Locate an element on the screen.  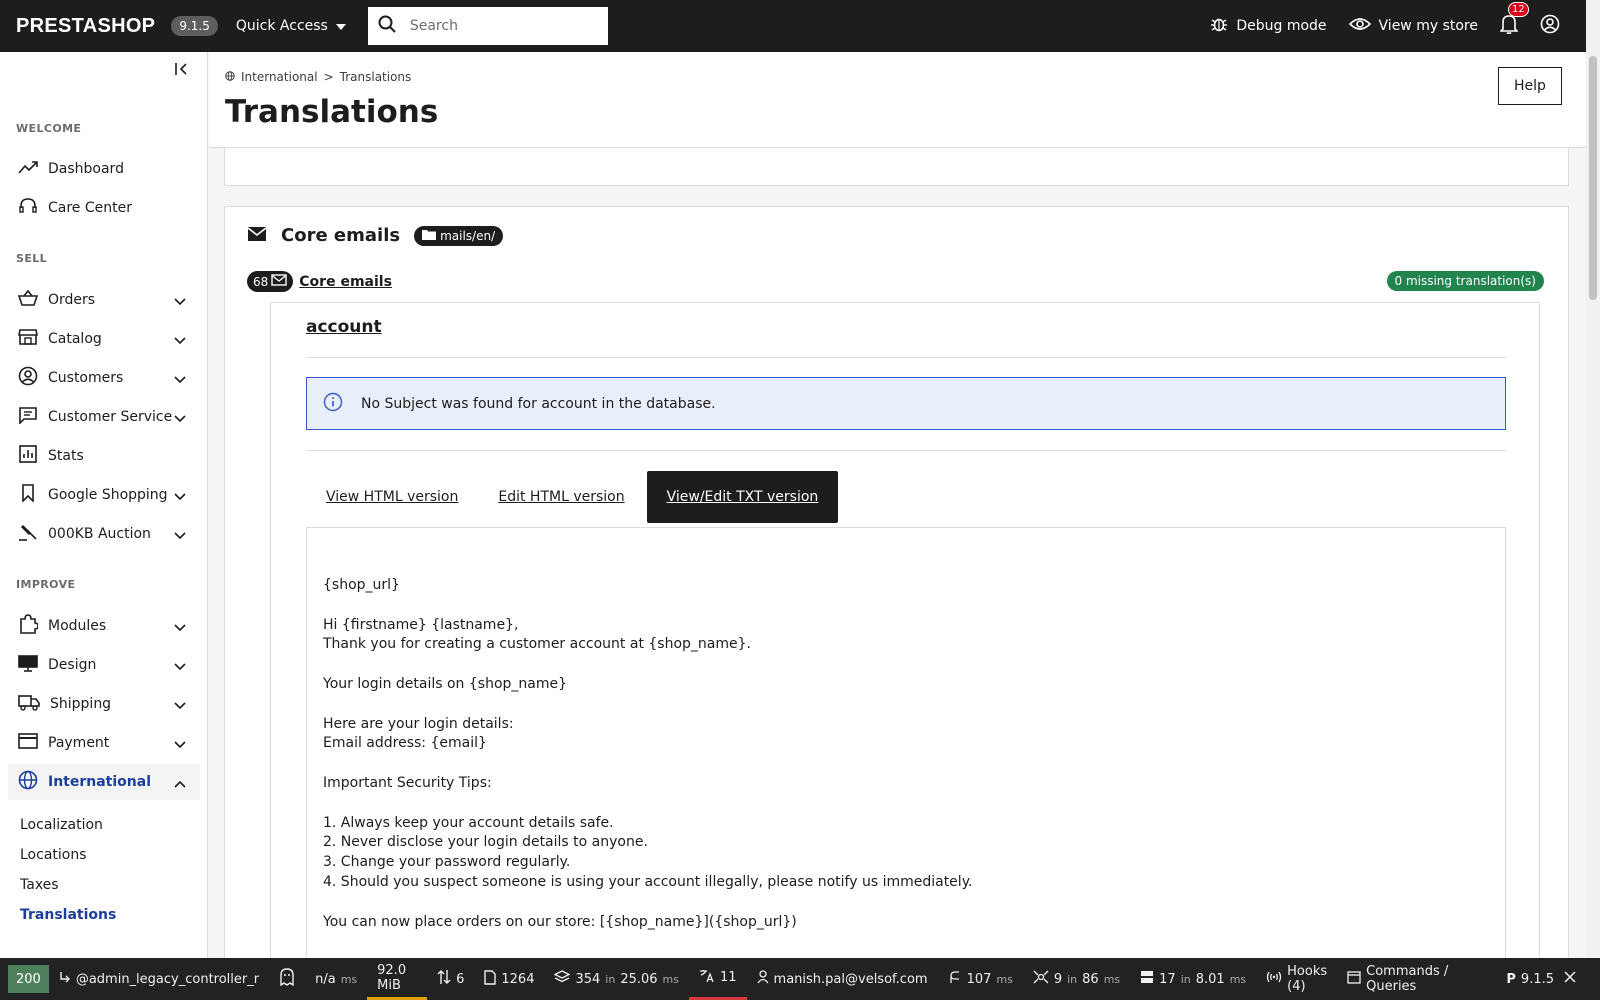
sidebar-item-design: Design is located at coordinates (104, 665).